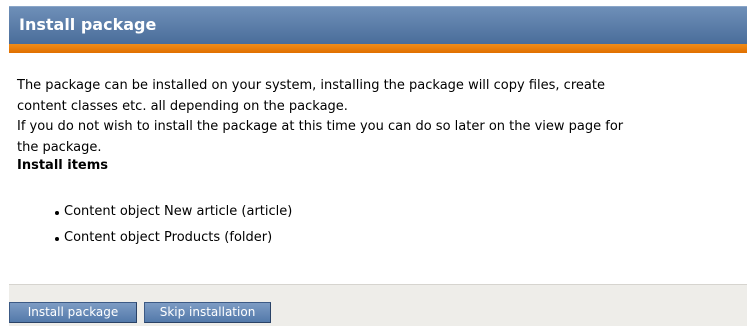 Image resolution: width=747 pixels, height=334 pixels. Describe the element at coordinates (378, 25) in the screenshot. I see `panel-header: Install package` at that location.